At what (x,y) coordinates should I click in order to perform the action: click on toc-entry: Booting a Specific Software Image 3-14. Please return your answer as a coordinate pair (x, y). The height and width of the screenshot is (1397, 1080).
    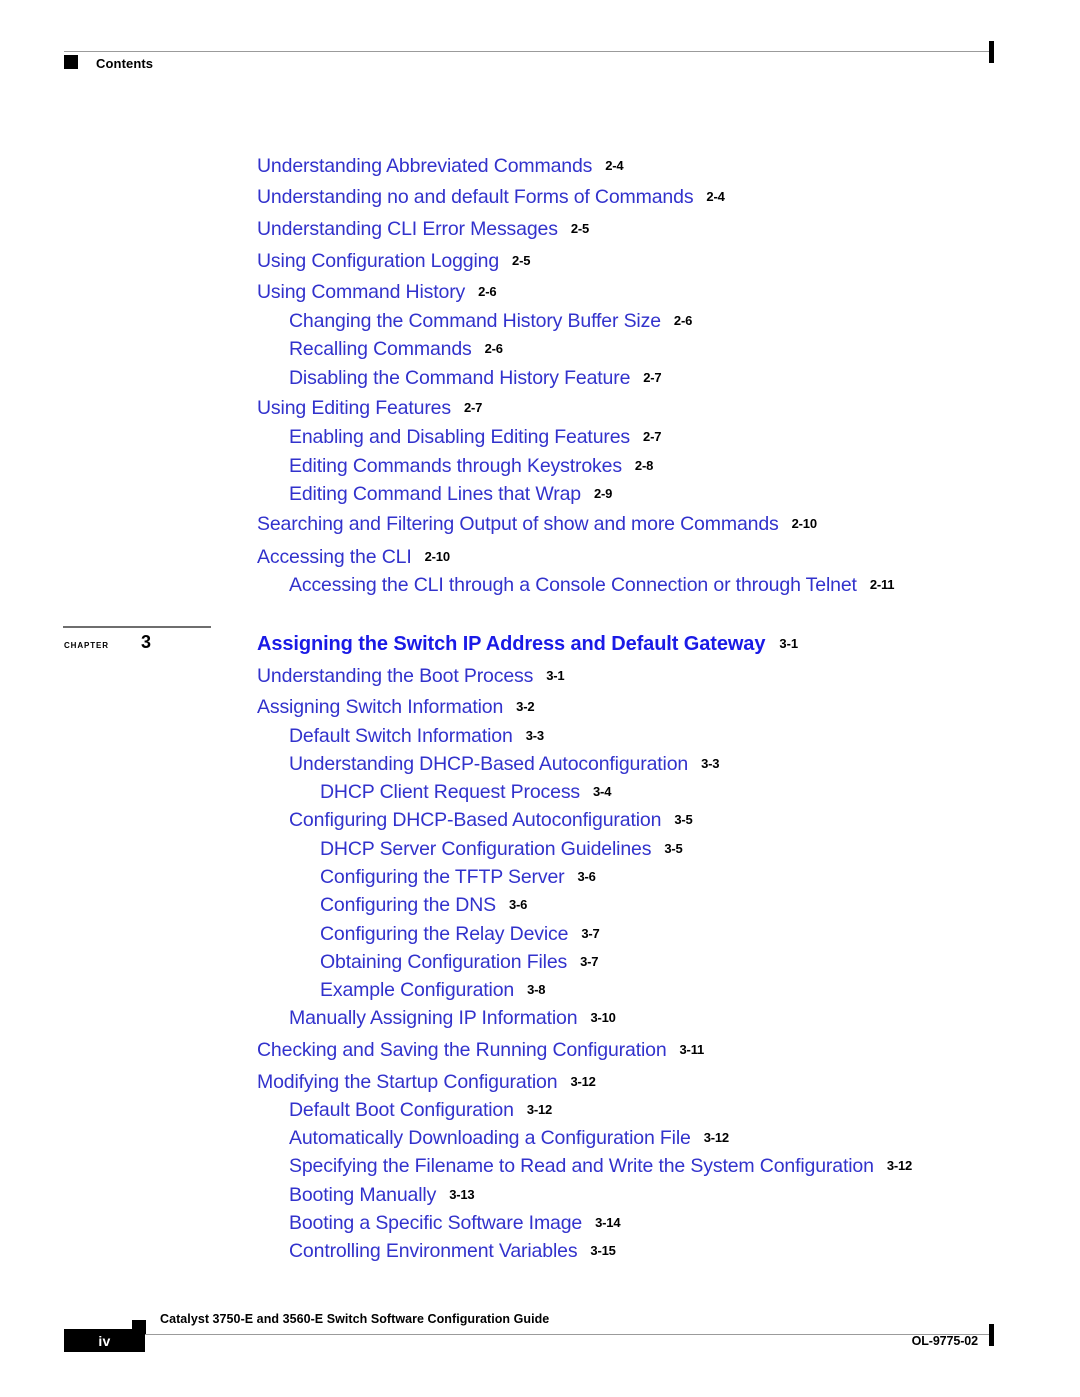
    Looking at the image, I should click on (455, 1223).